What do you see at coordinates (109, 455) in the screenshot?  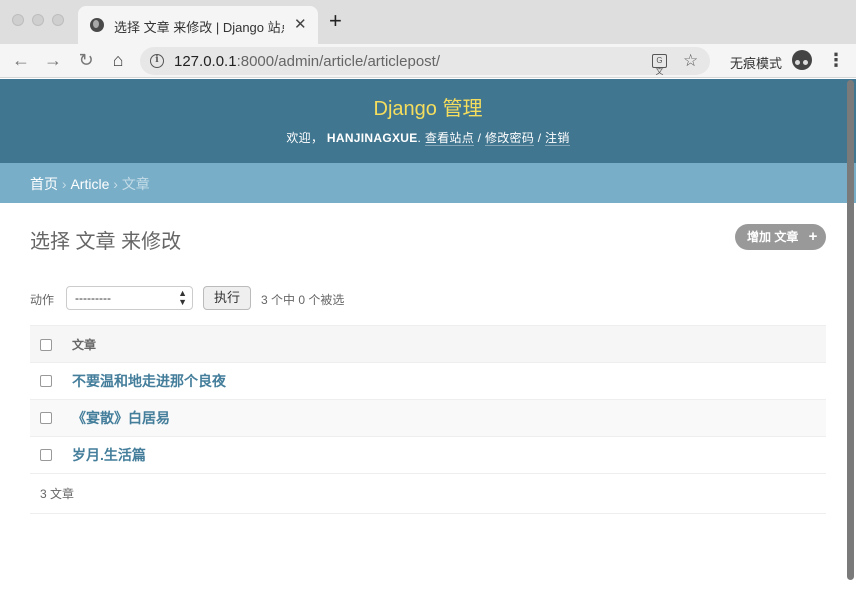 I see `article-link: 岁月.生活篇` at bounding box center [109, 455].